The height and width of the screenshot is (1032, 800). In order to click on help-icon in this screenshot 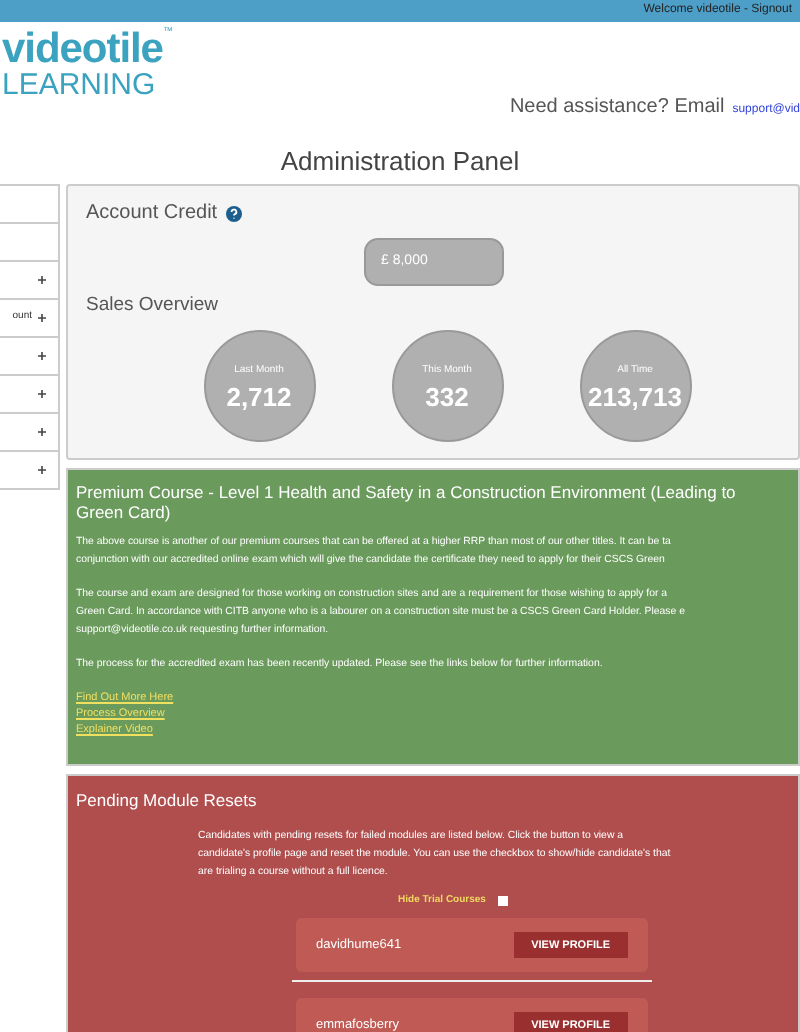, I will do `click(233, 213)`.